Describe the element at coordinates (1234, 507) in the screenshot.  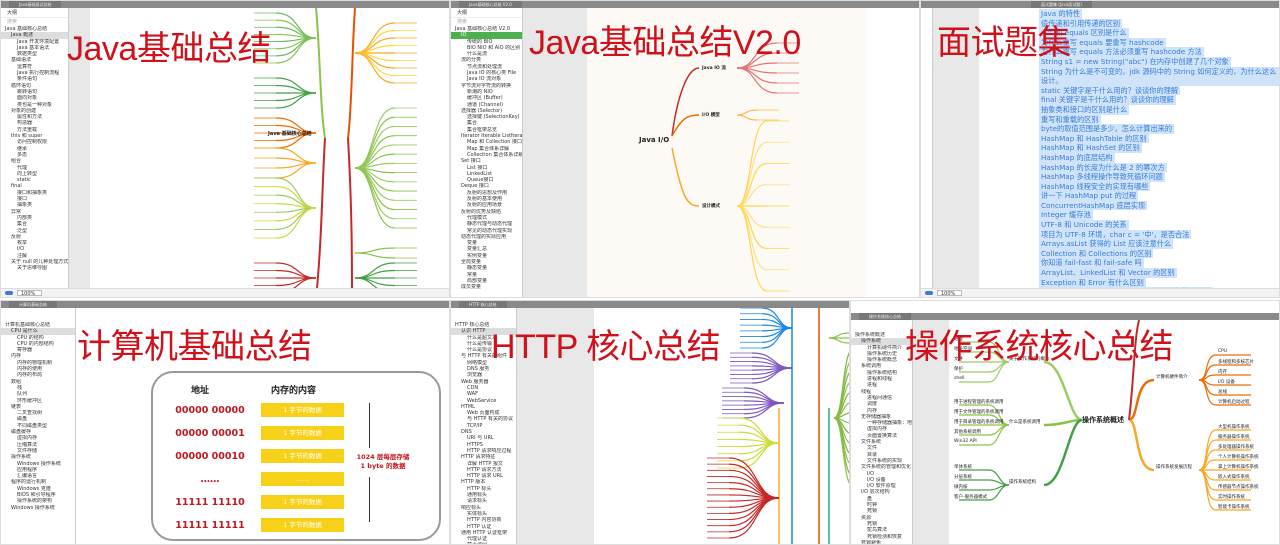
I see `mindmap-node: 智能卡操作系统` at that location.